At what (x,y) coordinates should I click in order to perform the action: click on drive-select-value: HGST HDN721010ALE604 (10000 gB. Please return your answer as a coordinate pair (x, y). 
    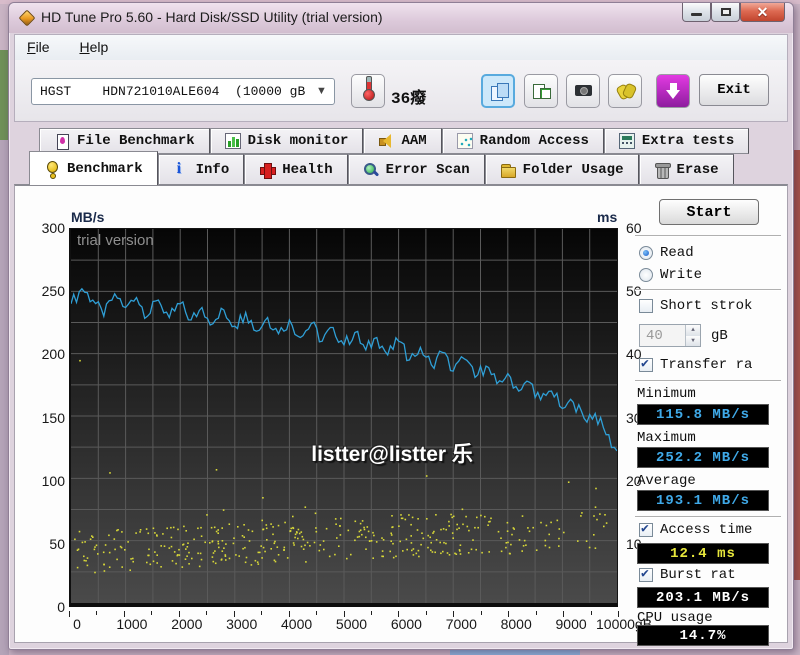
    Looking at the image, I should click on (173, 91).